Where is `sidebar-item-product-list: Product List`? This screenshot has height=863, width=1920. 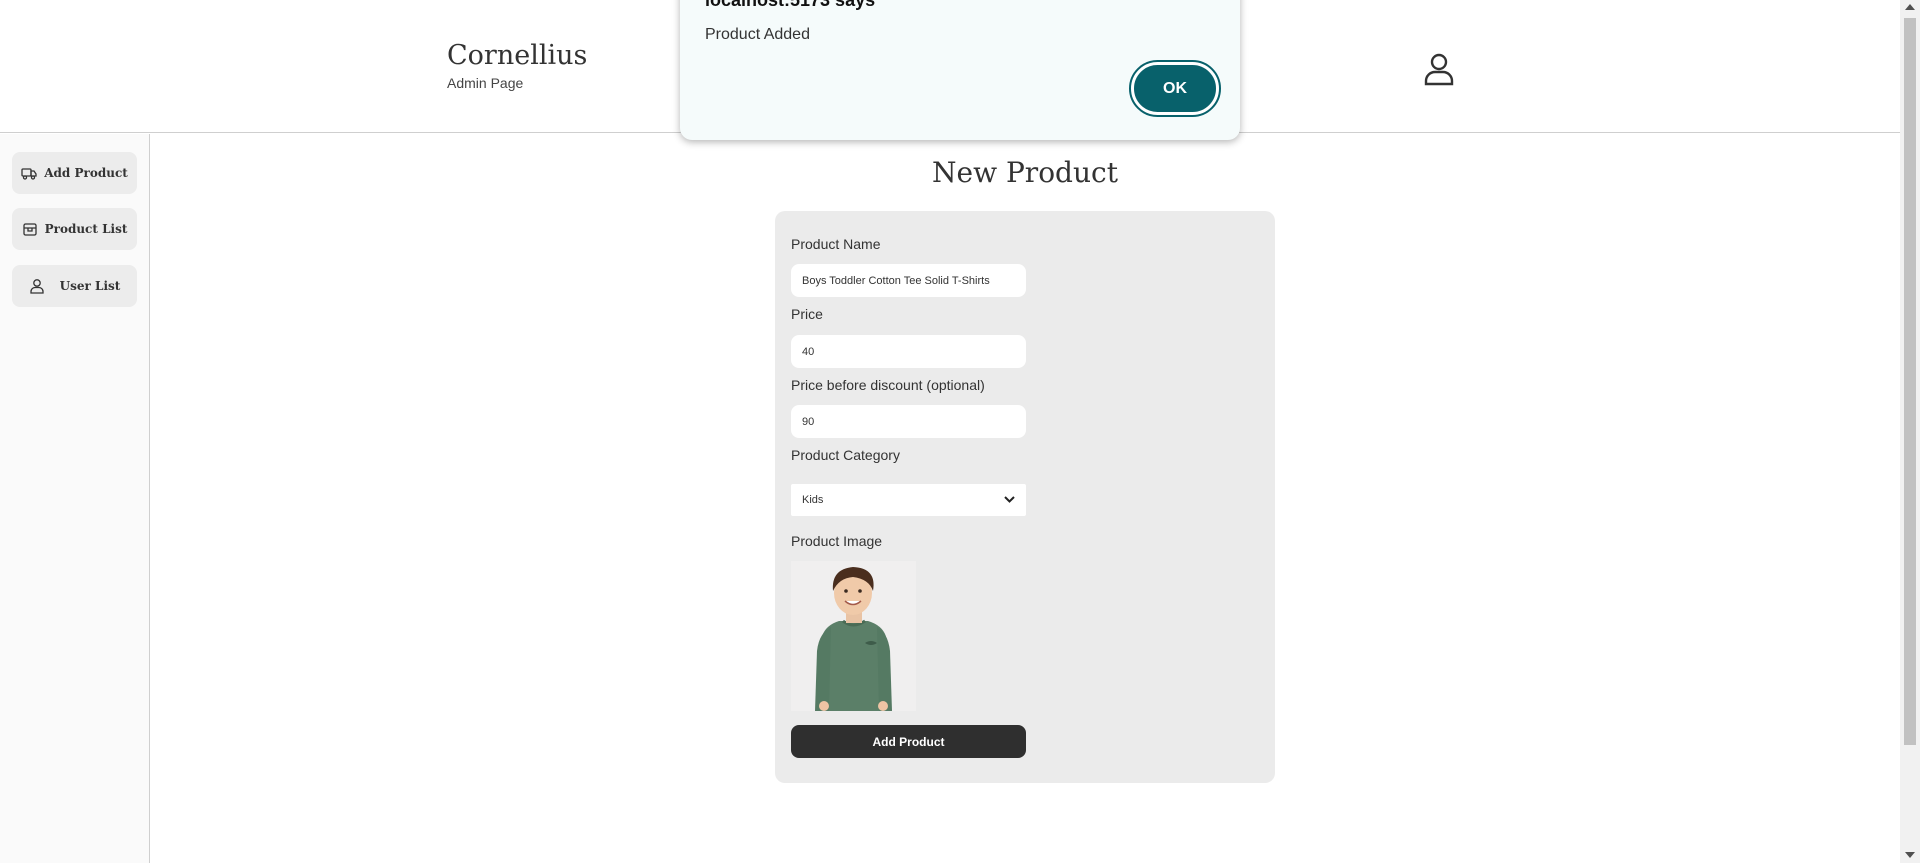
sidebar-item-product-list: Product List is located at coordinates (74, 229).